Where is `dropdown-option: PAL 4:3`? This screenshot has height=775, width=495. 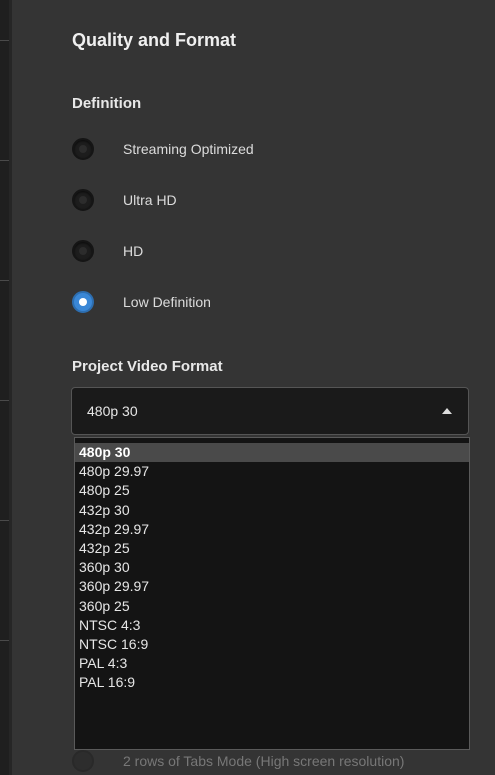 dropdown-option: PAL 4:3 is located at coordinates (272, 663).